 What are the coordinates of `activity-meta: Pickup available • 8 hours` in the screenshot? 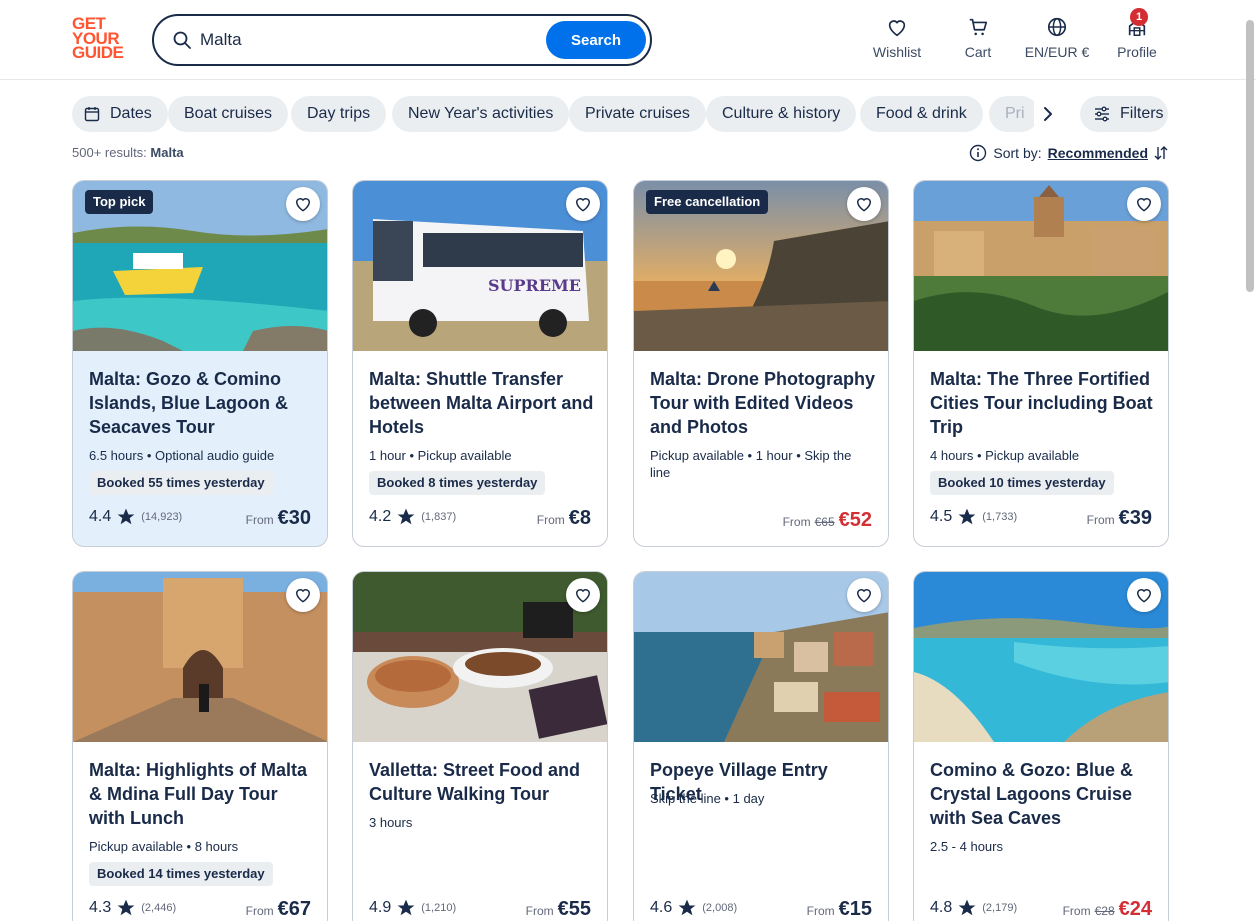 It's located at (164, 846).